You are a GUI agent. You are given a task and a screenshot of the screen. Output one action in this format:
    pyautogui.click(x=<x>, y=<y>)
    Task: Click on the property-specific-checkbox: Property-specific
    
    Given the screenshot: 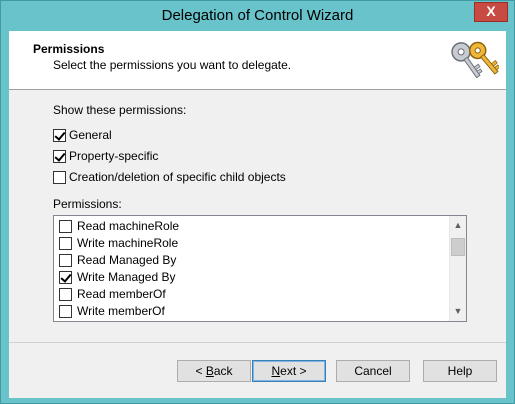 What is the action you would take?
    pyautogui.click(x=105, y=156)
    